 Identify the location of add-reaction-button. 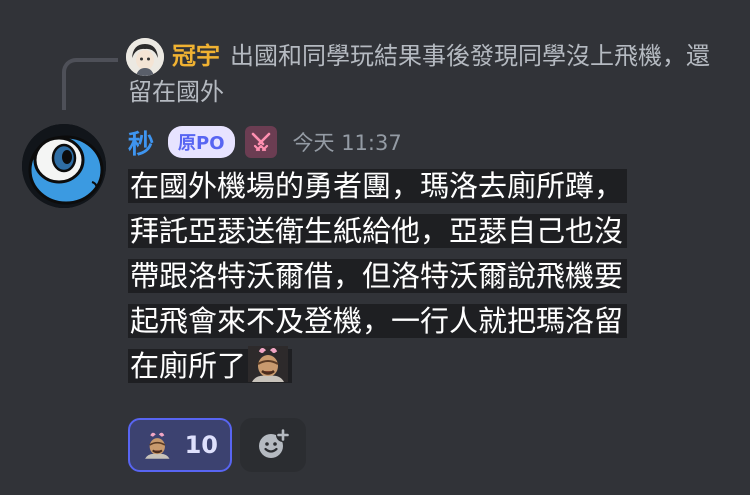
(273, 445).